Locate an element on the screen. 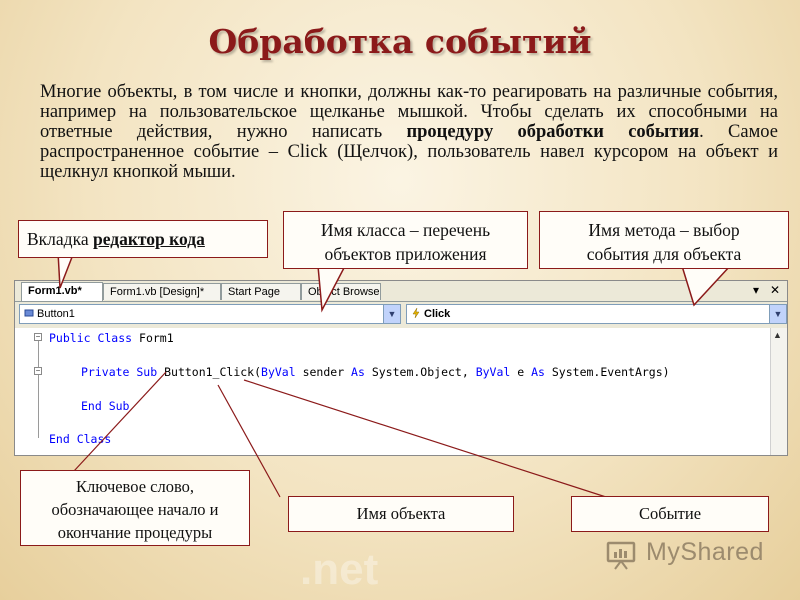  callout-object-name: Имя объекта is located at coordinates (401, 514).